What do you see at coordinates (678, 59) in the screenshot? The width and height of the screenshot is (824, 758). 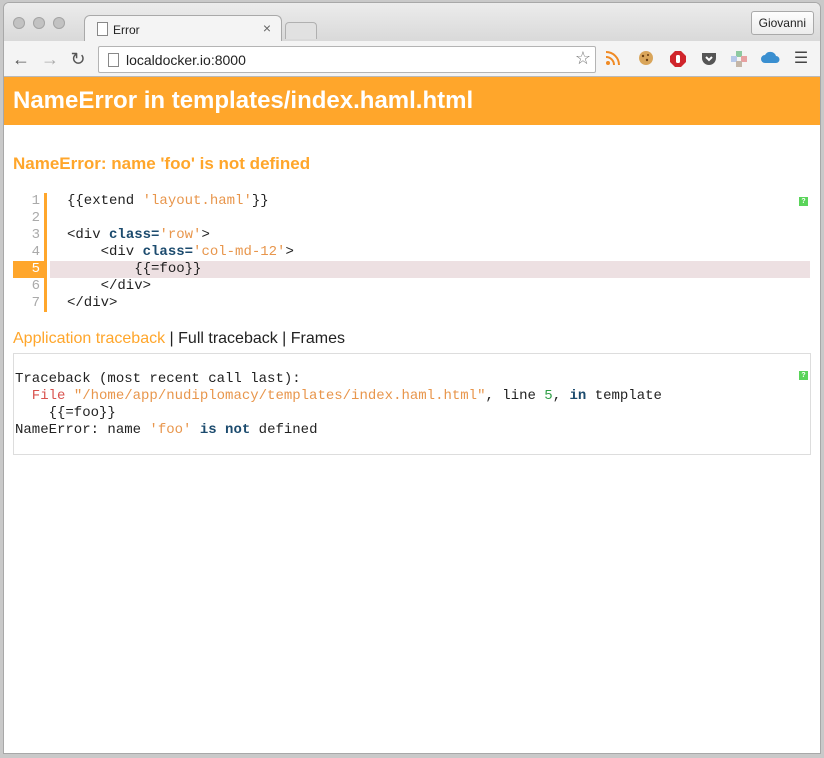 I see `adblock-icon` at bounding box center [678, 59].